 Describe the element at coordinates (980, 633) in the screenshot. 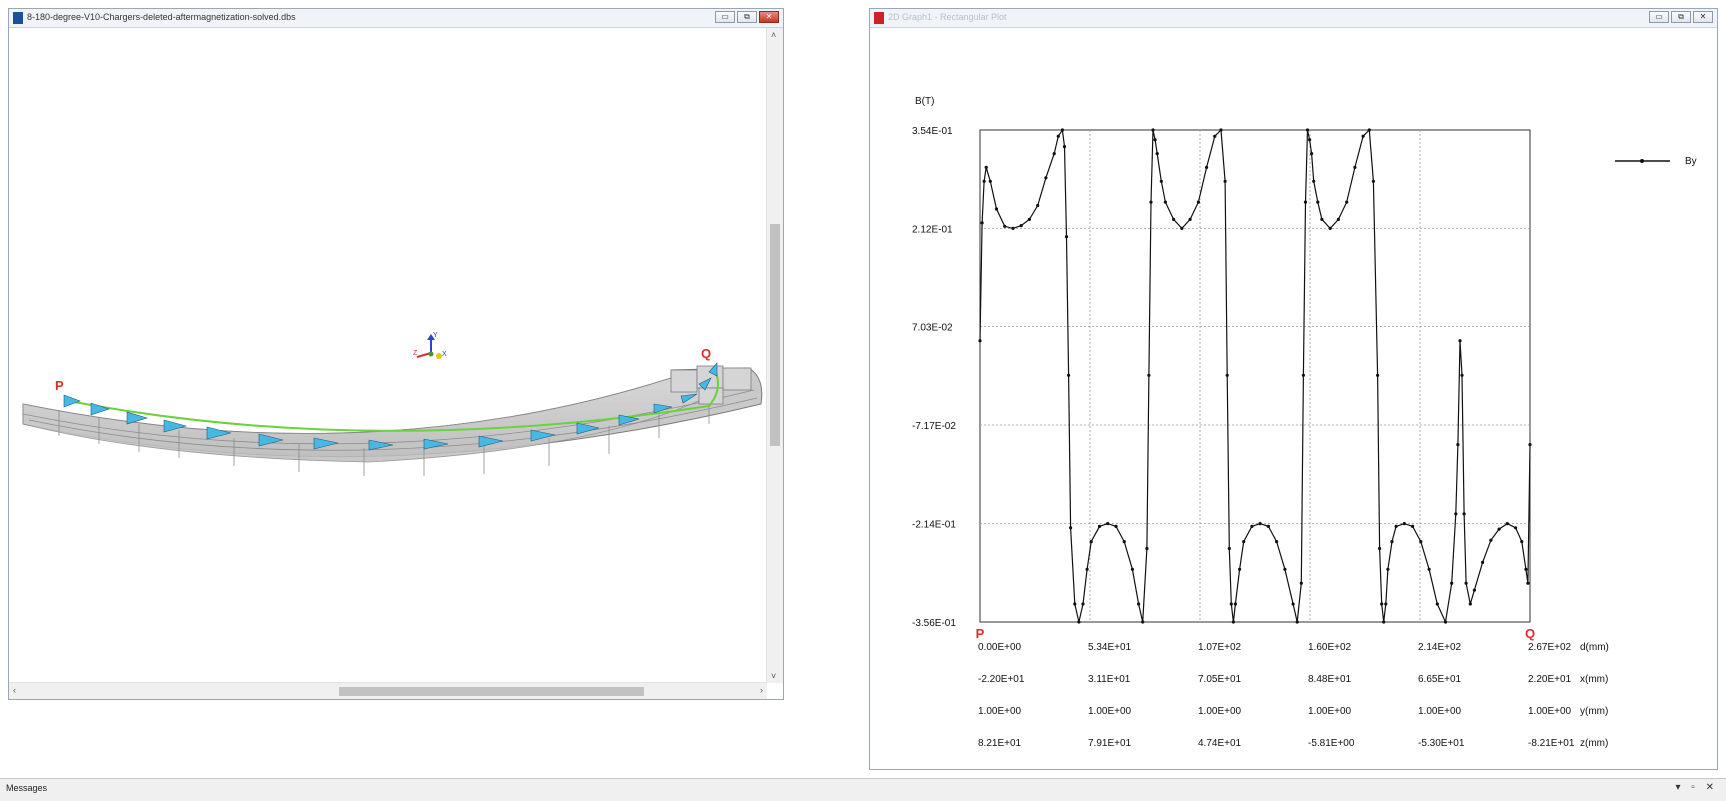

I see `start-point-label: P` at that location.